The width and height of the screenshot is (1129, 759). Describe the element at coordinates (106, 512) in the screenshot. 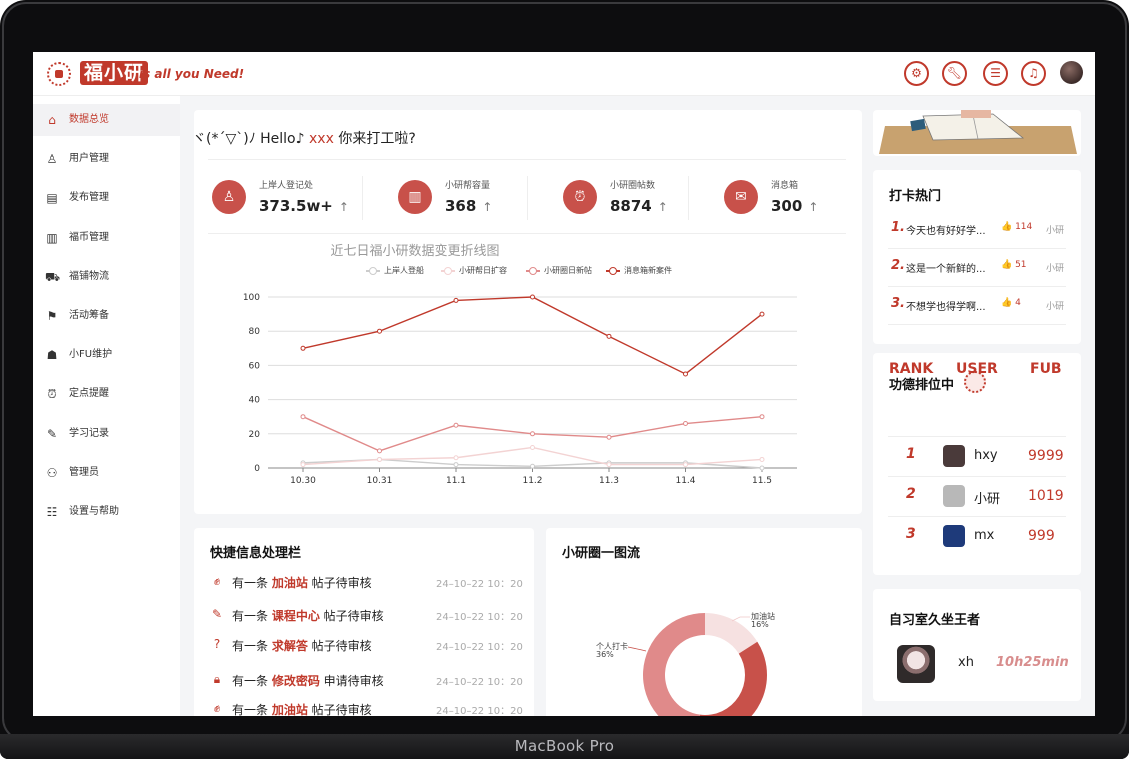

I see `sidebar-item: ☷ 设置与帮助` at that location.